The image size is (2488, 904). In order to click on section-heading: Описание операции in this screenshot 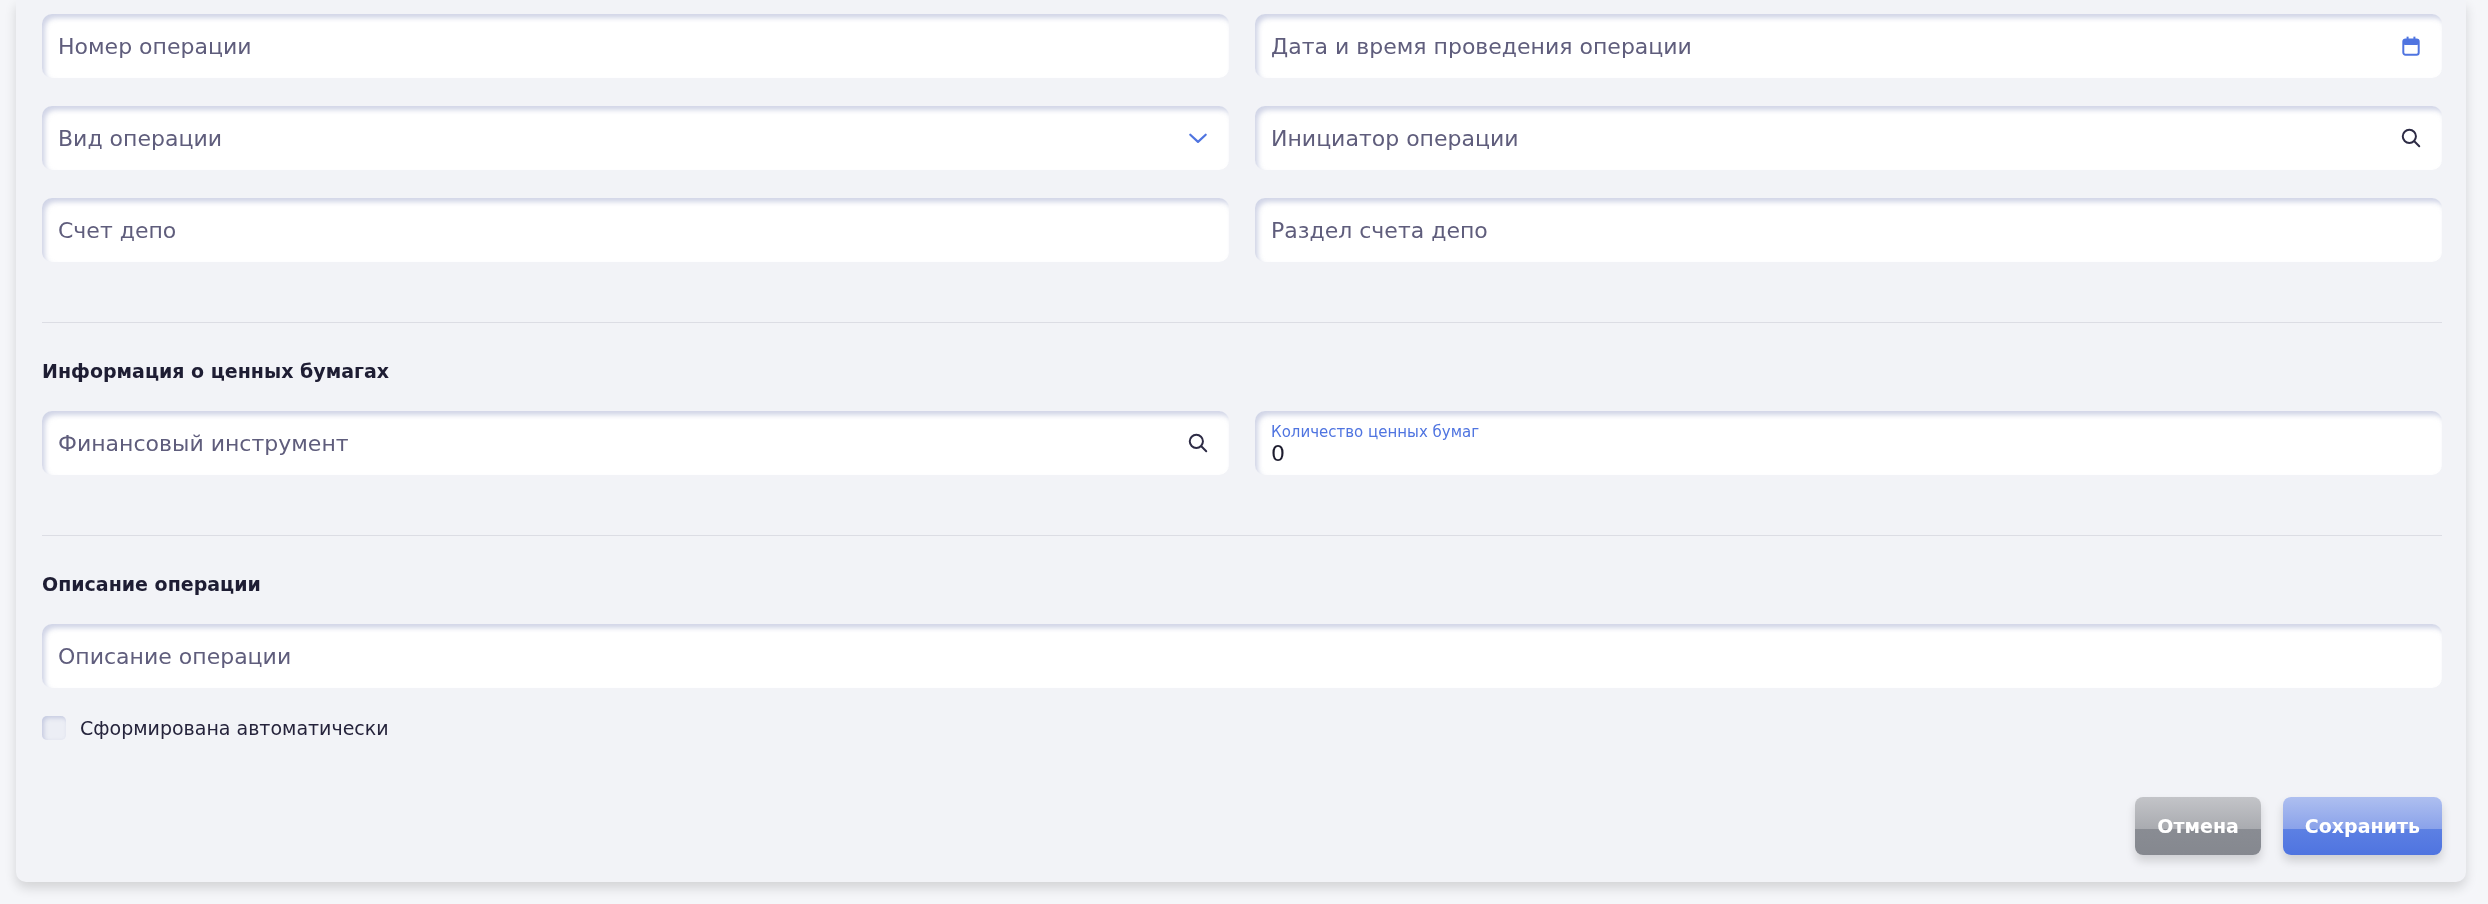, I will do `click(152, 584)`.